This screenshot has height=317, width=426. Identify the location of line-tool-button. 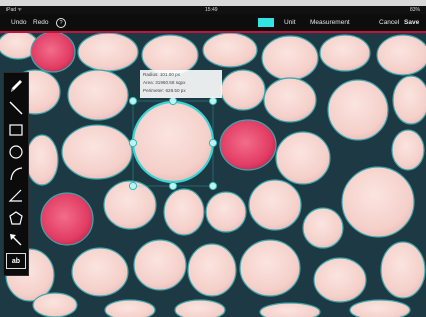
(16, 108).